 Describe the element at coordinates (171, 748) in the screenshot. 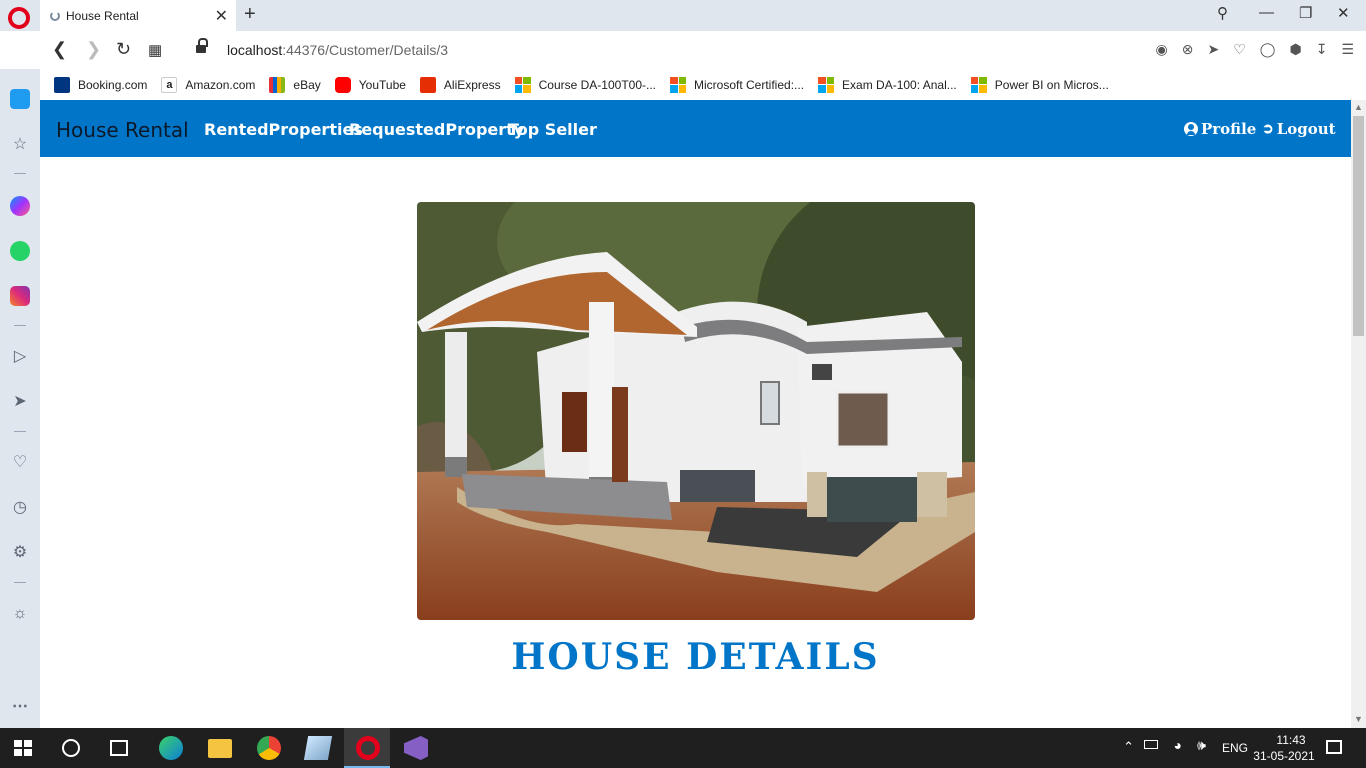

I see `edge-icon` at that location.